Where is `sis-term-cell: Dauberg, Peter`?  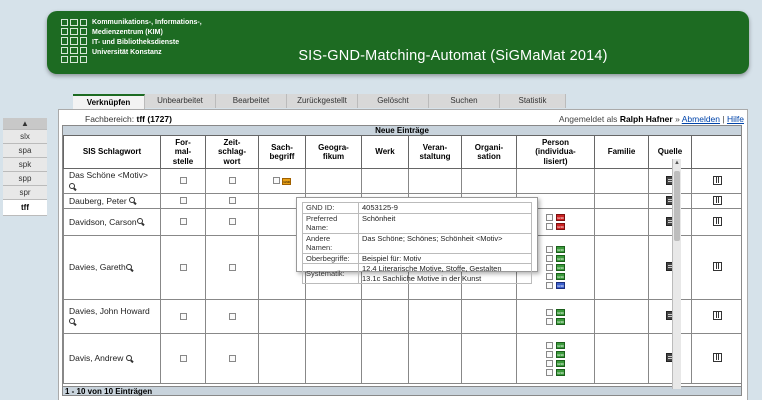
sis-term-cell: Dauberg, Peter is located at coordinates (112, 201).